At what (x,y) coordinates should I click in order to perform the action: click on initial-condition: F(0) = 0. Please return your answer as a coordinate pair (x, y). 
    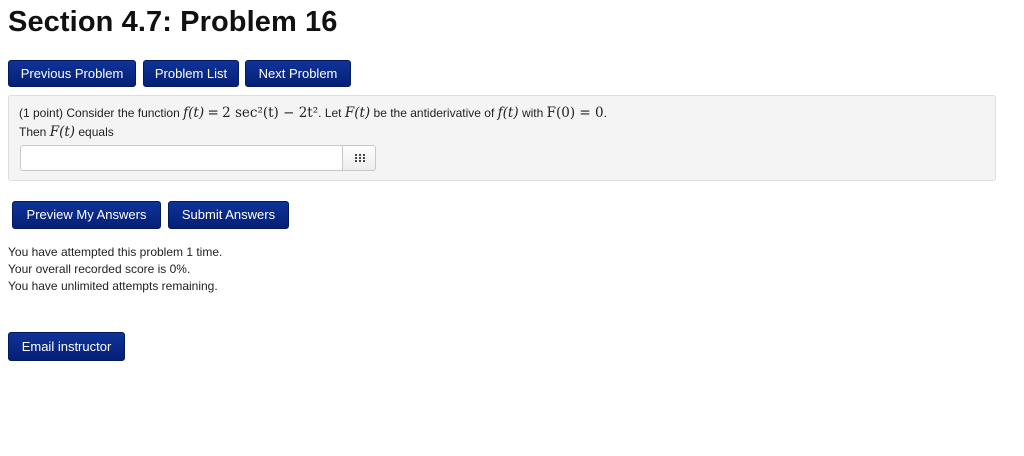
    Looking at the image, I should click on (575, 113).